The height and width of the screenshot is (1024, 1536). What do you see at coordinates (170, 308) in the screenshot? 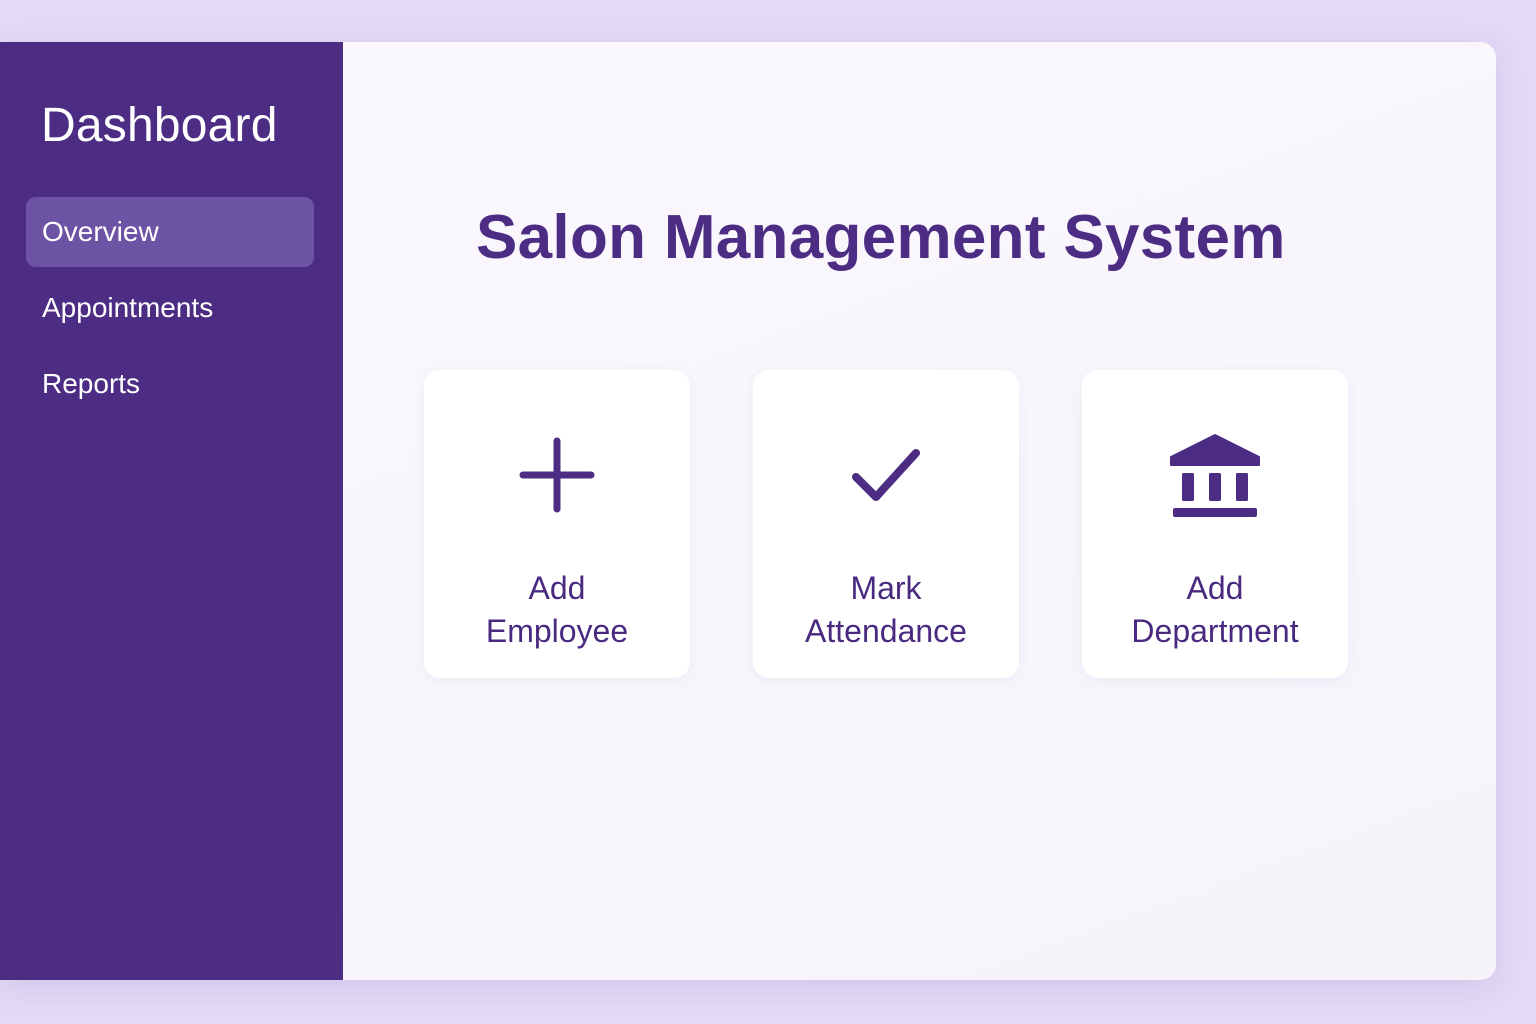
I see `sidebar-item-appointments: Appointments` at bounding box center [170, 308].